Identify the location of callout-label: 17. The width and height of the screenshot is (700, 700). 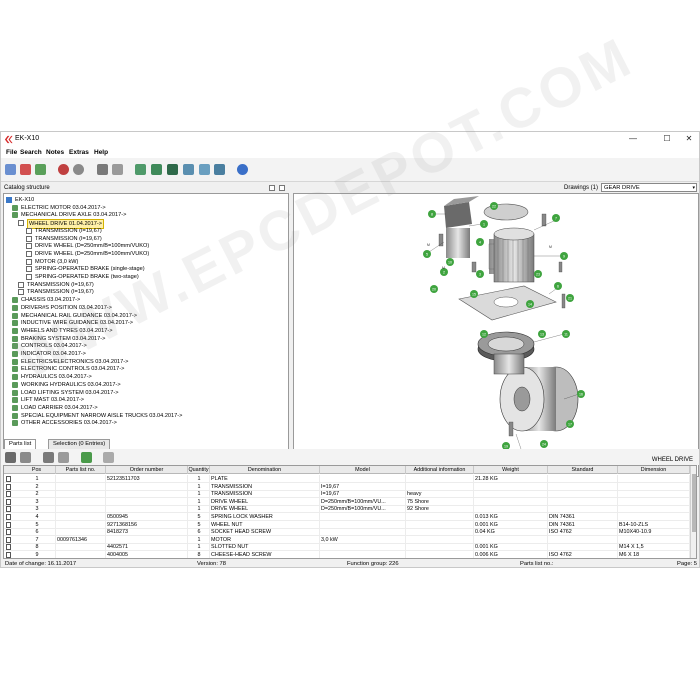
(570, 424).